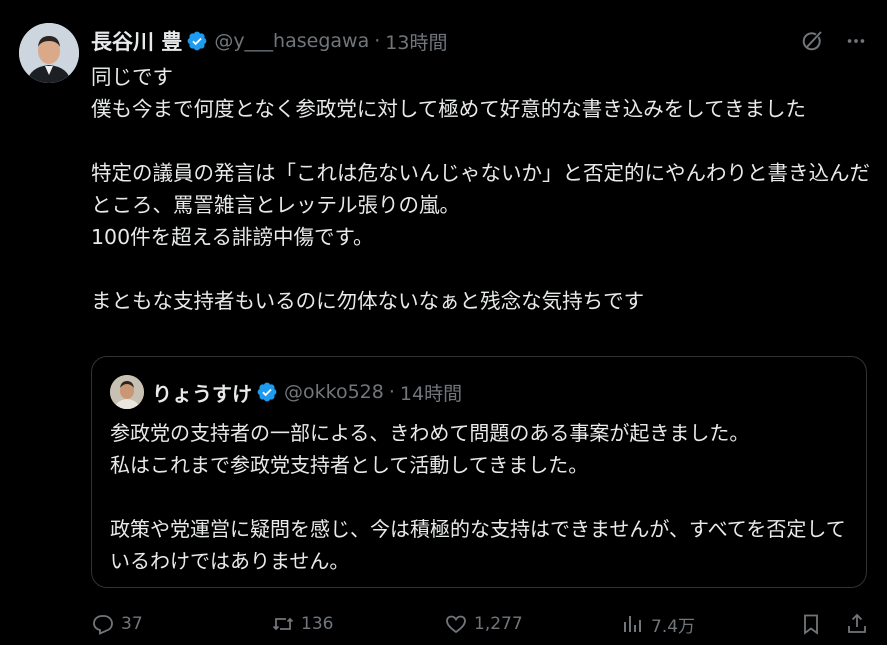 Image resolution: width=887 pixels, height=645 pixels. Describe the element at coordinates (132, 624) in the screenshot. I see `reply-count: 37` at that location.